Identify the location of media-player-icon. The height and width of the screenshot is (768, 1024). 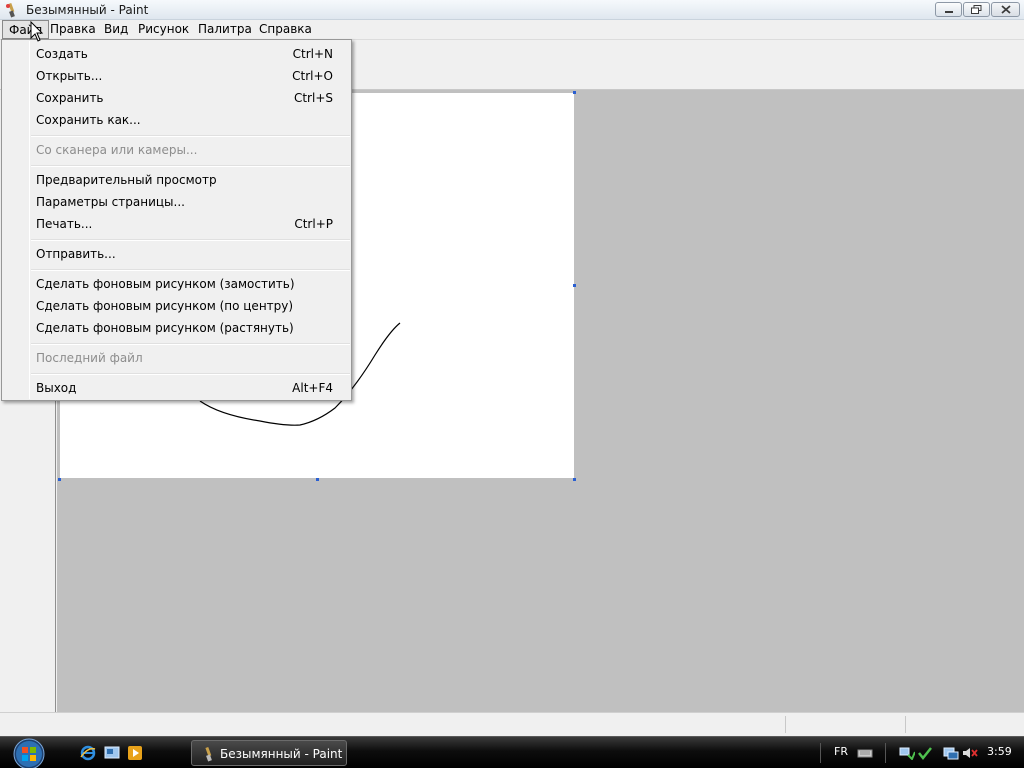
(135, 753).